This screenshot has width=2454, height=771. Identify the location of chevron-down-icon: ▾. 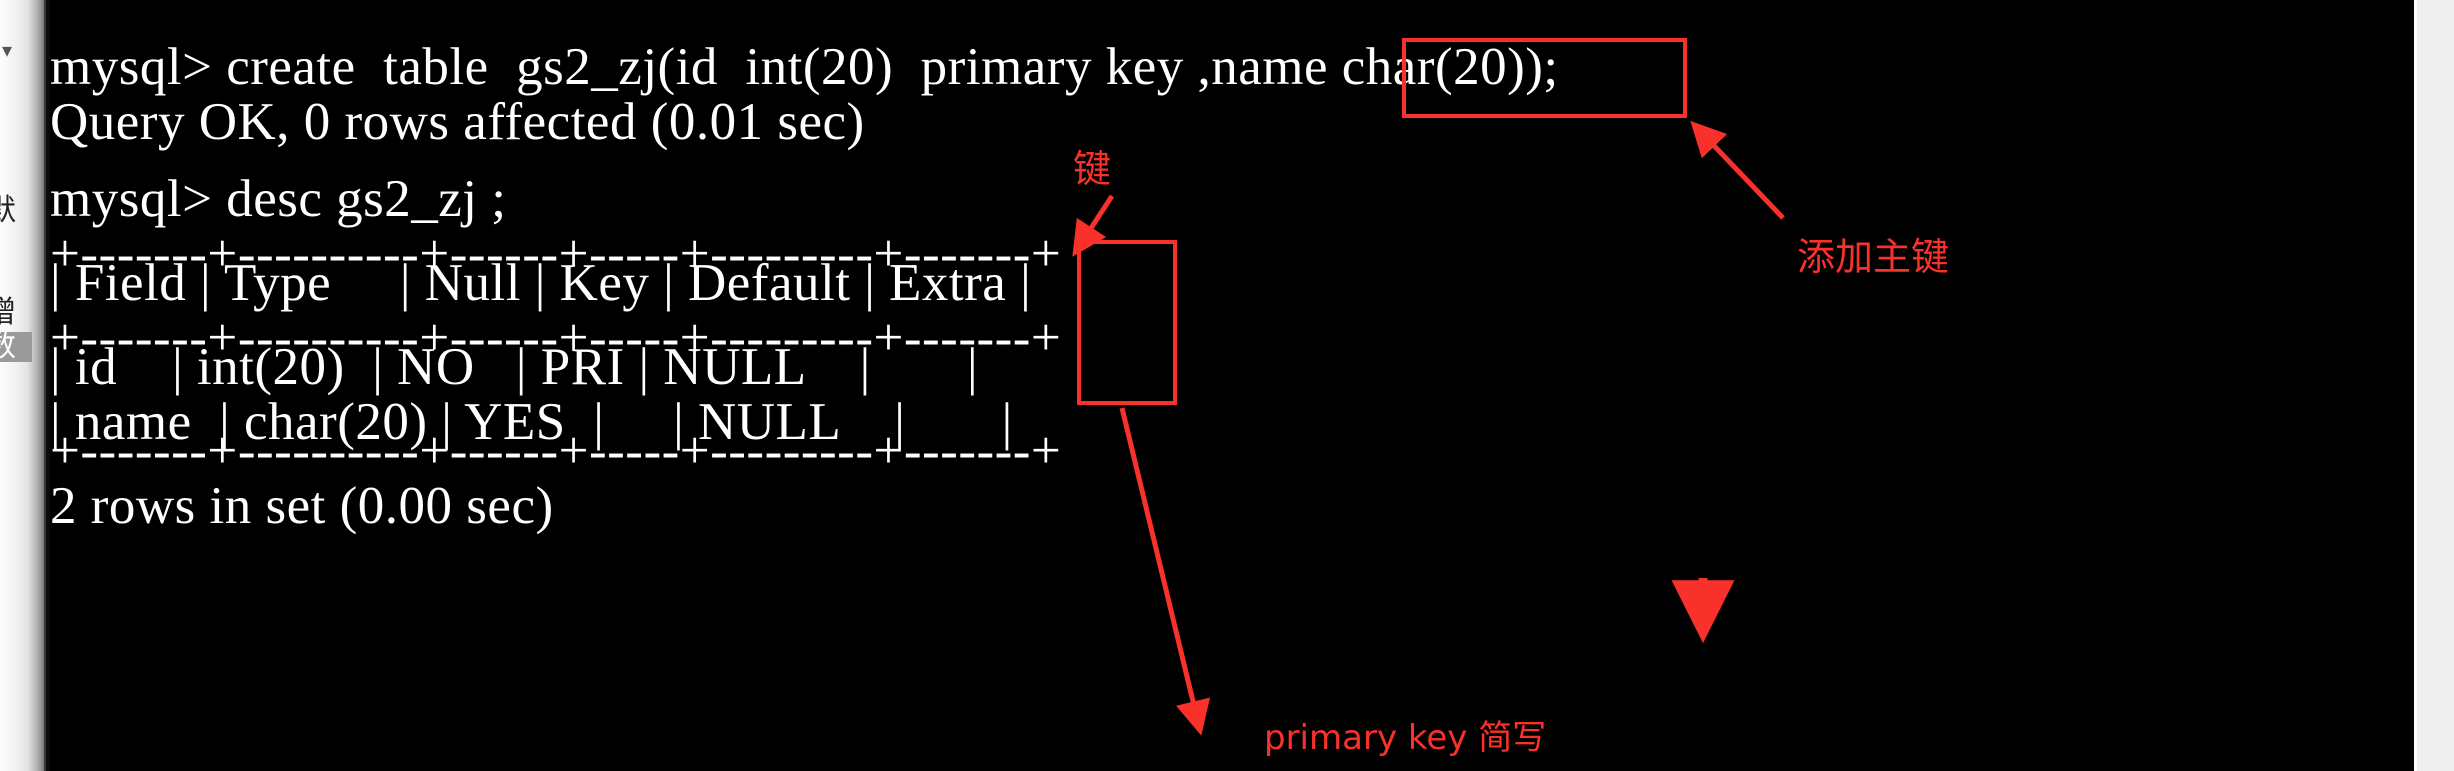
(7, 50).